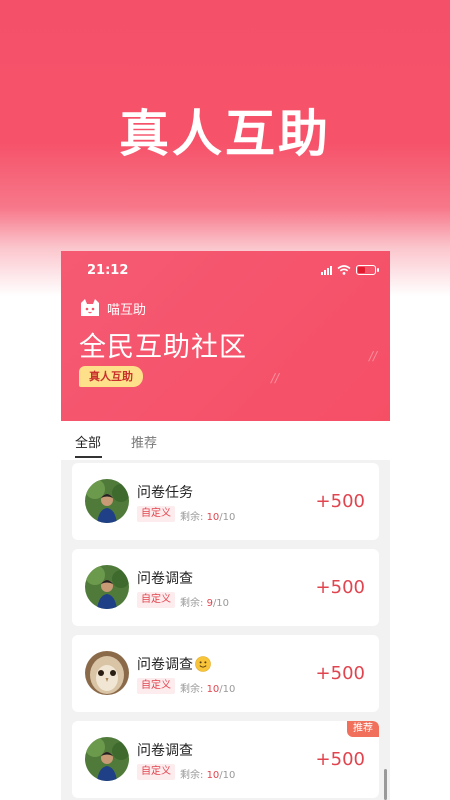 The image size is (450, 800). What do you see at coordinates (203, 664) in the screenshot?
I see `smile-emoji-icon` at bounding box center [203, 664].